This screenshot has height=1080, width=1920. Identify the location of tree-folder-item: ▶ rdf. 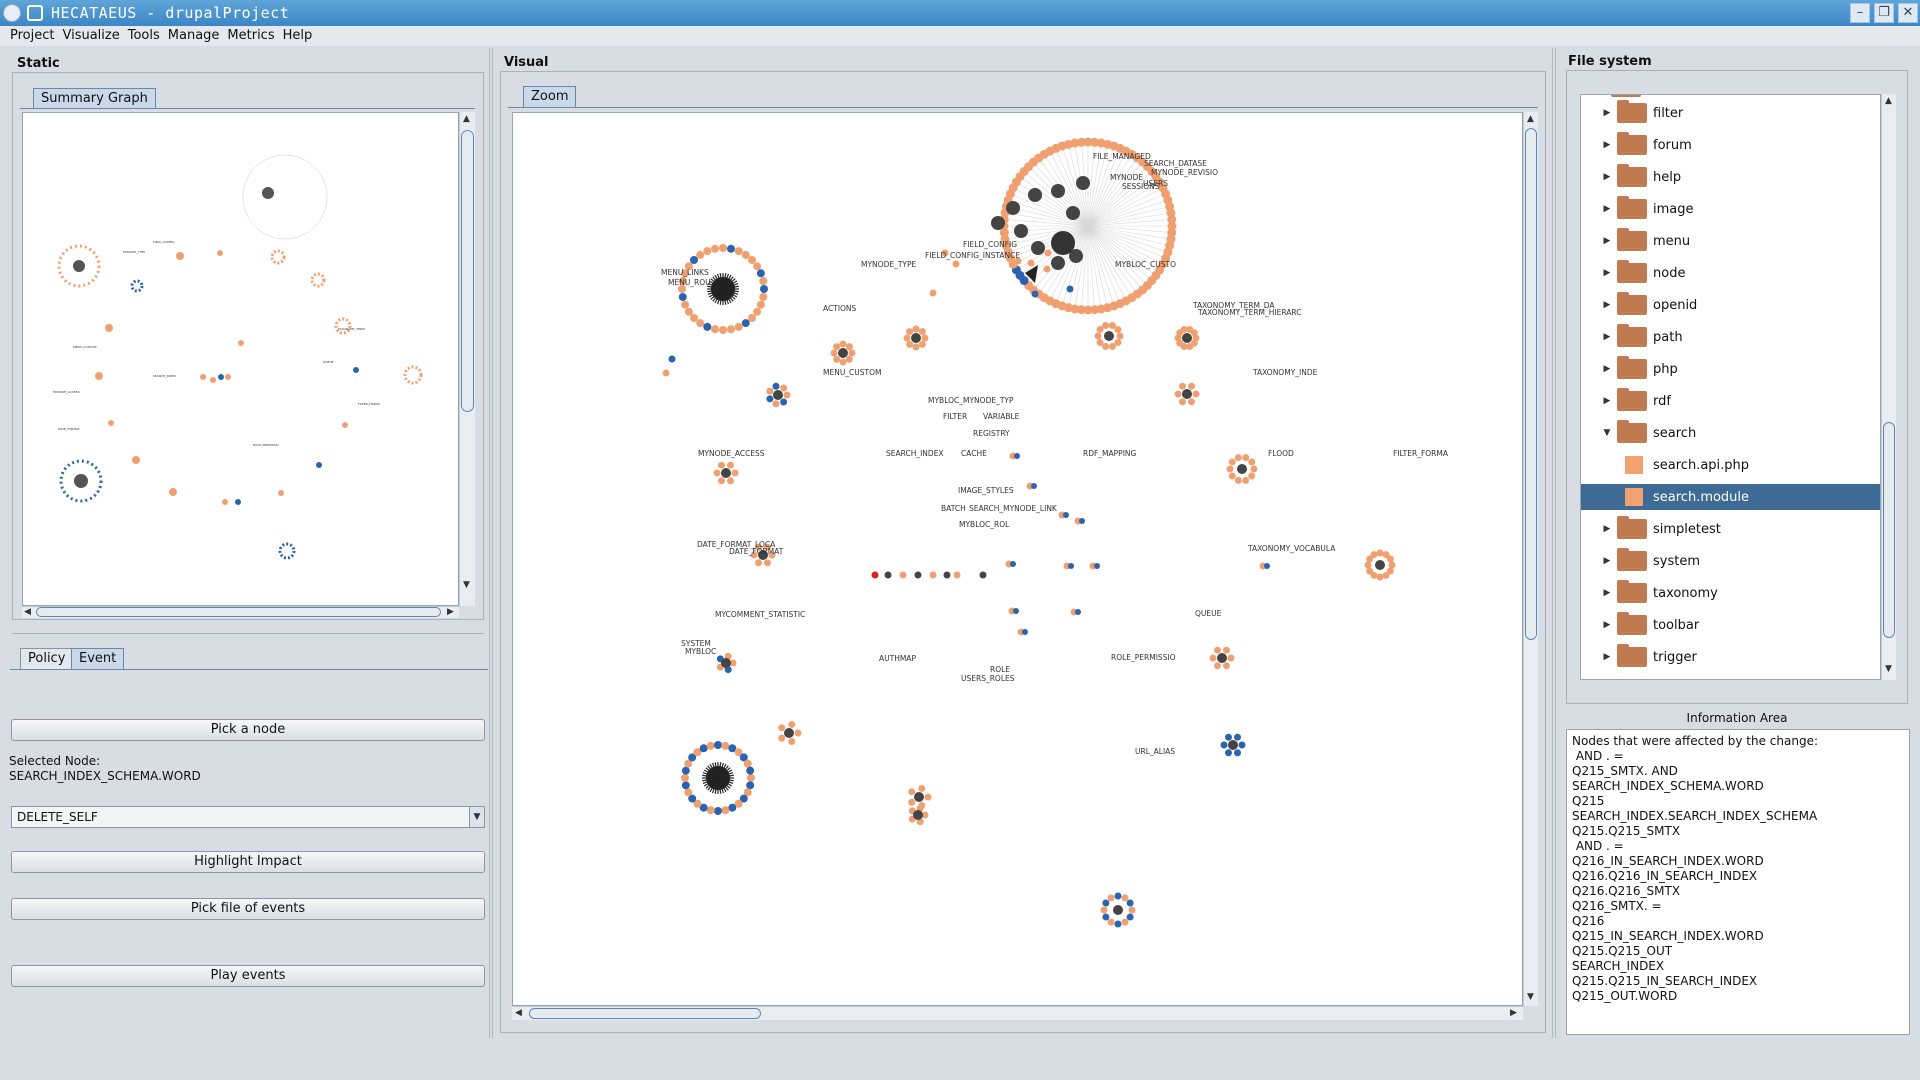
(1730, 401).